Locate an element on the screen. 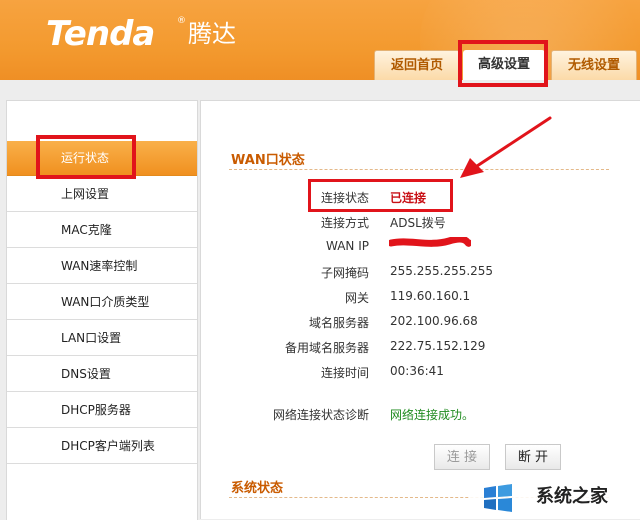 Image resolution: width=640 pixels, height=520 pixels. connect-button: 连 接 is located at coordinates (462, 457).